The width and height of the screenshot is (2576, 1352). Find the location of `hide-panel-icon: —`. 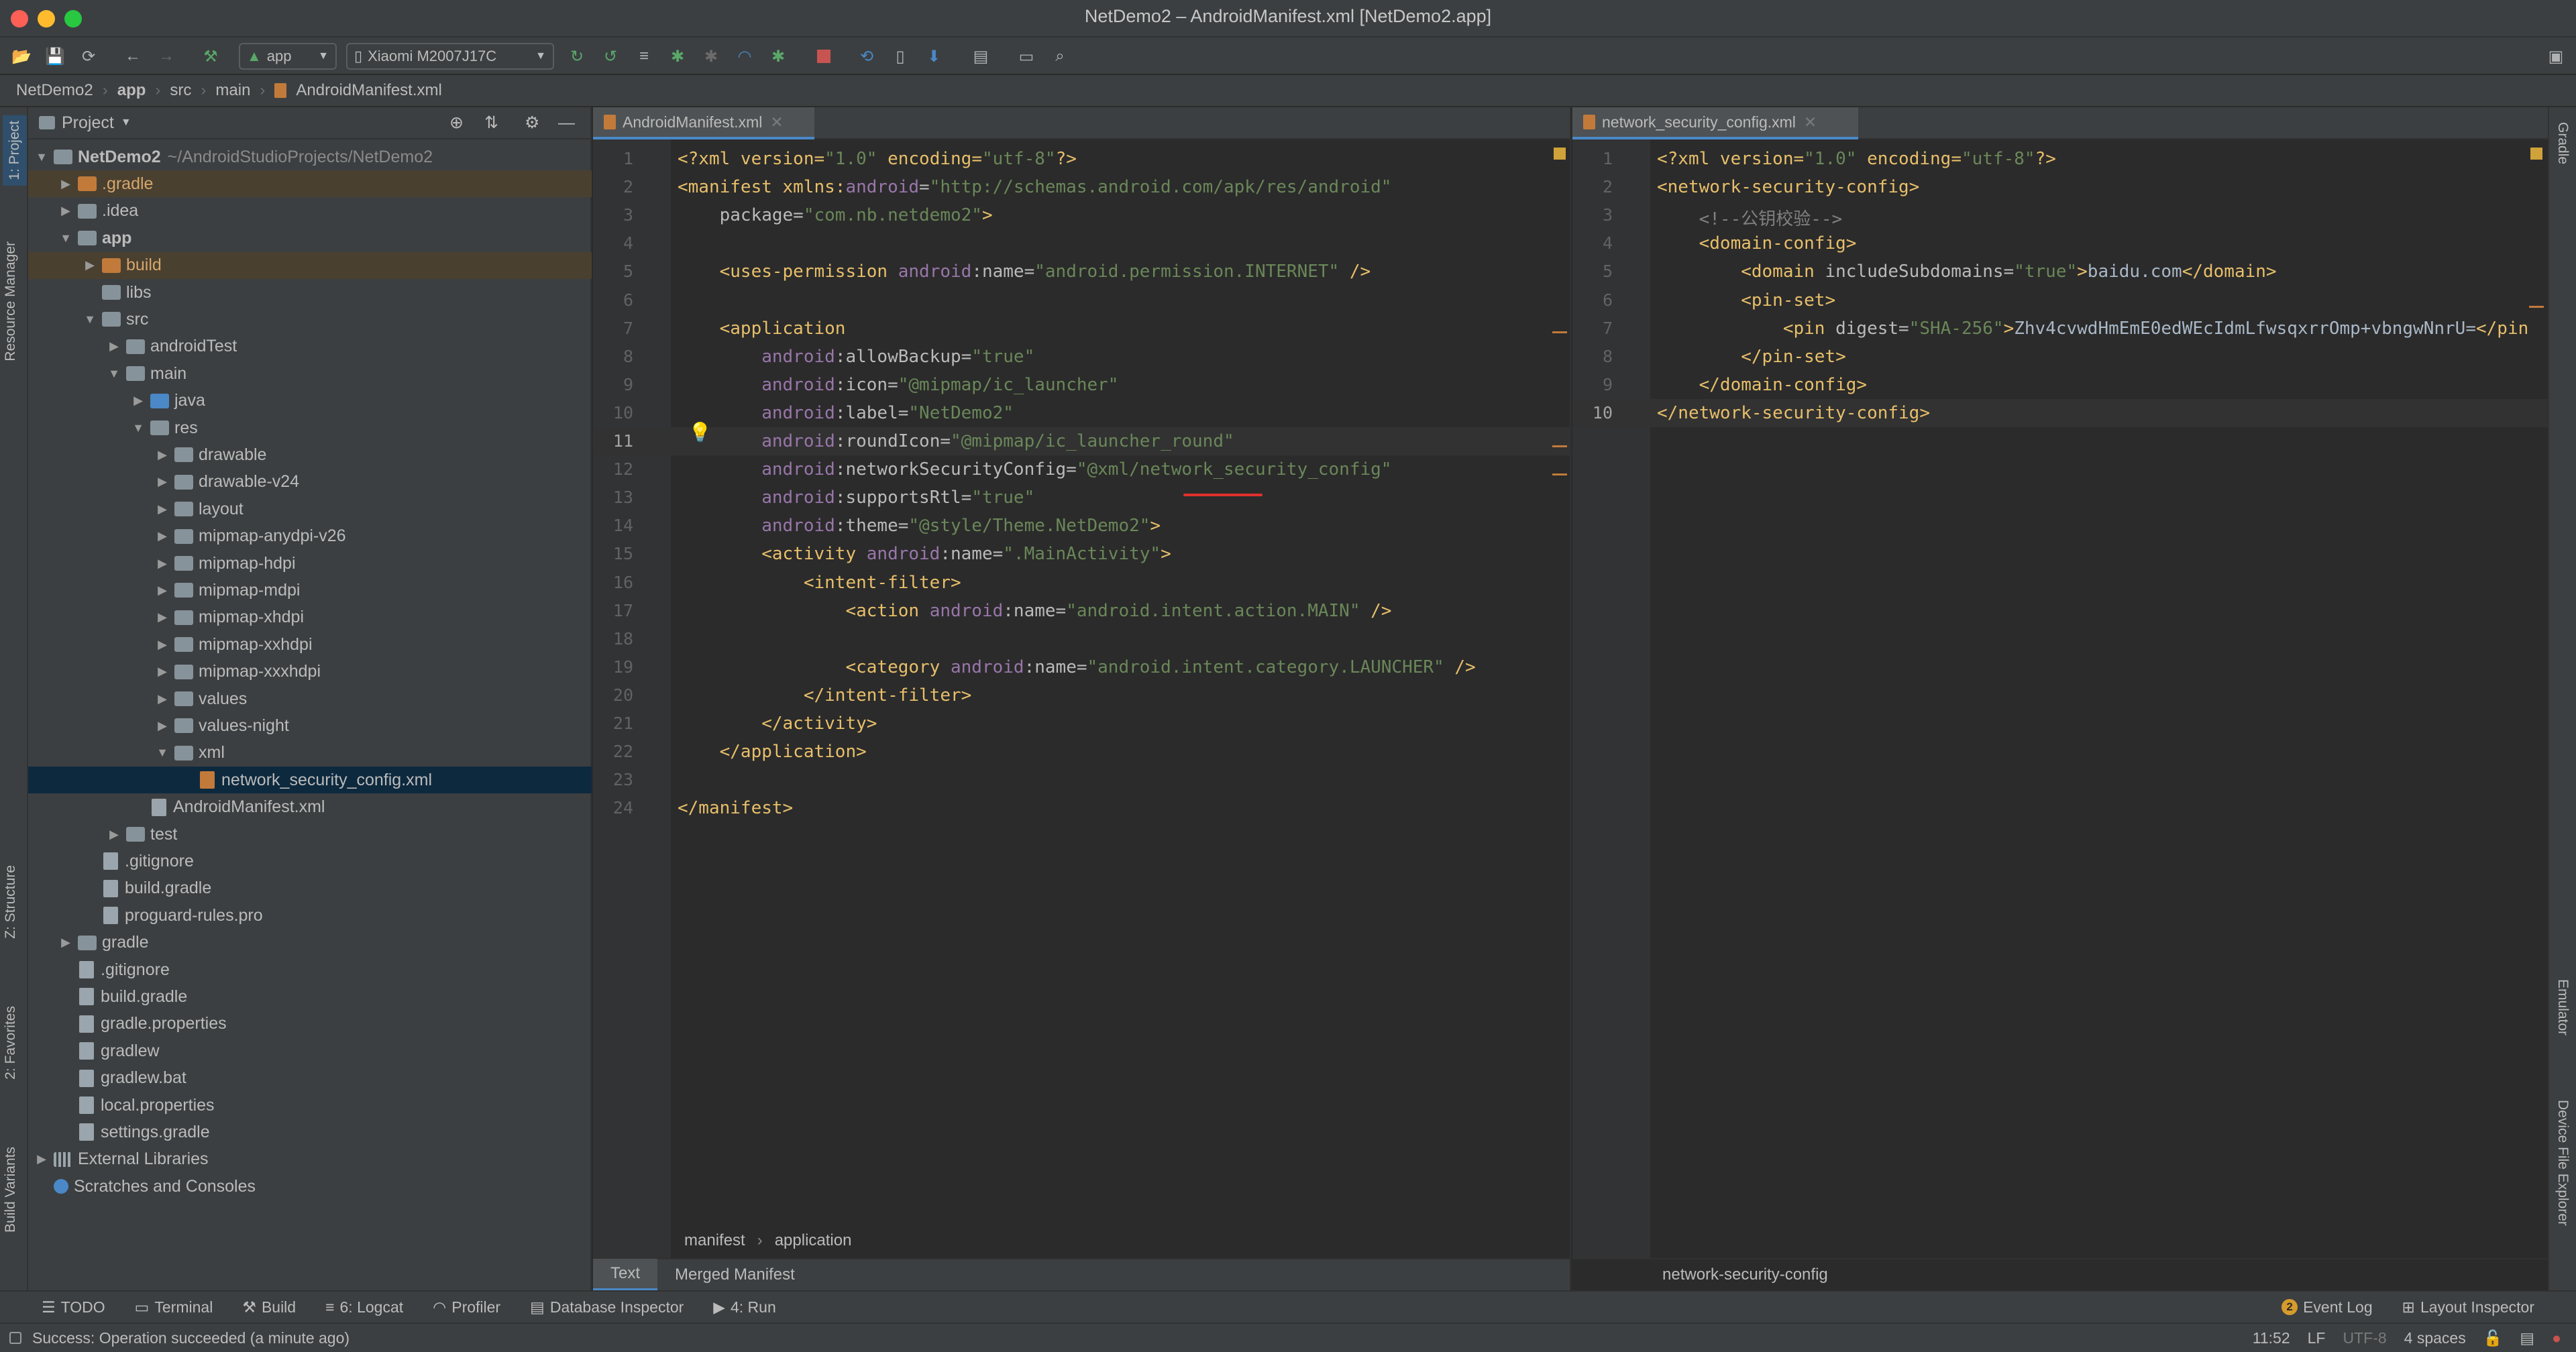

hide-panel-icon: — is located at coordinates (566, 123).